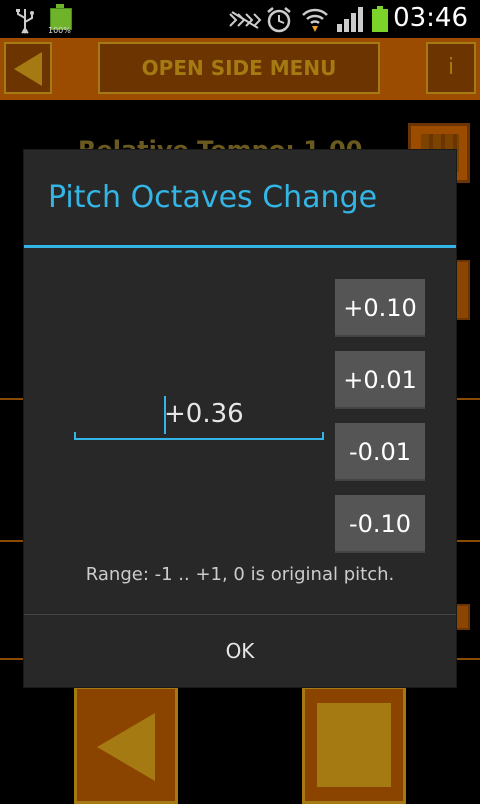 This screenshot has height=804, width=480. Describe the element at coordinates (380, 524) in the screenshot. I see `minus-0-10-button: -0.10` at that location.